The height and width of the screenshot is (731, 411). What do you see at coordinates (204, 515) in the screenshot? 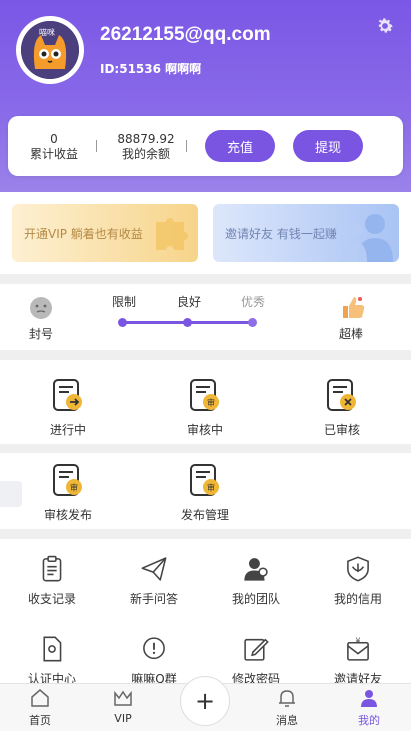
I see `publish-manage-label: 发布管理` at bounding box center [204, 515].